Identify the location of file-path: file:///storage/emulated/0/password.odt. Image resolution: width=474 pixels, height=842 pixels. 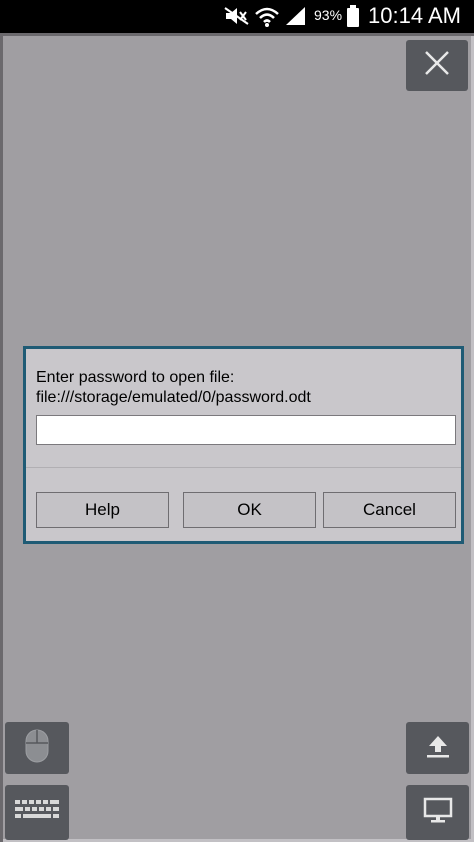
(173, 397).